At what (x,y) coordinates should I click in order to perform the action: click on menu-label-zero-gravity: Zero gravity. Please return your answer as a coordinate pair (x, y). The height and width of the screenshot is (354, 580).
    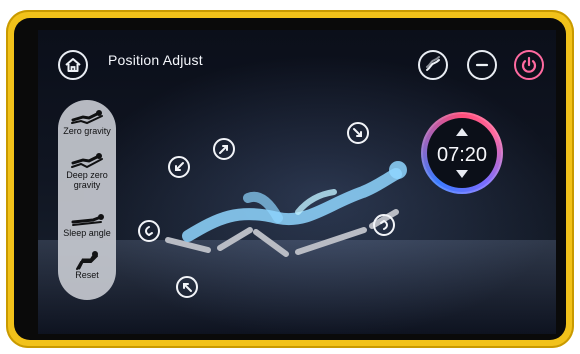
    Looking at the image, I should click on (87, 131).